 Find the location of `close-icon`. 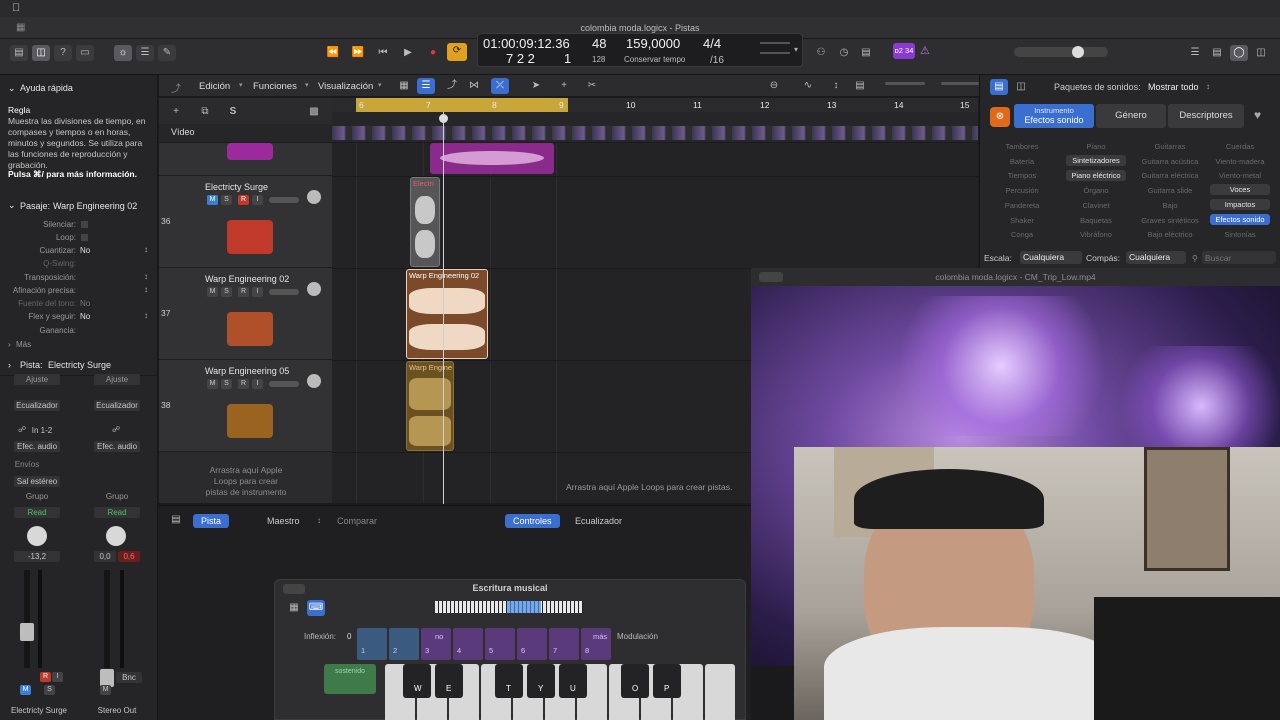

close-icon is located at coordinates (771, 277).